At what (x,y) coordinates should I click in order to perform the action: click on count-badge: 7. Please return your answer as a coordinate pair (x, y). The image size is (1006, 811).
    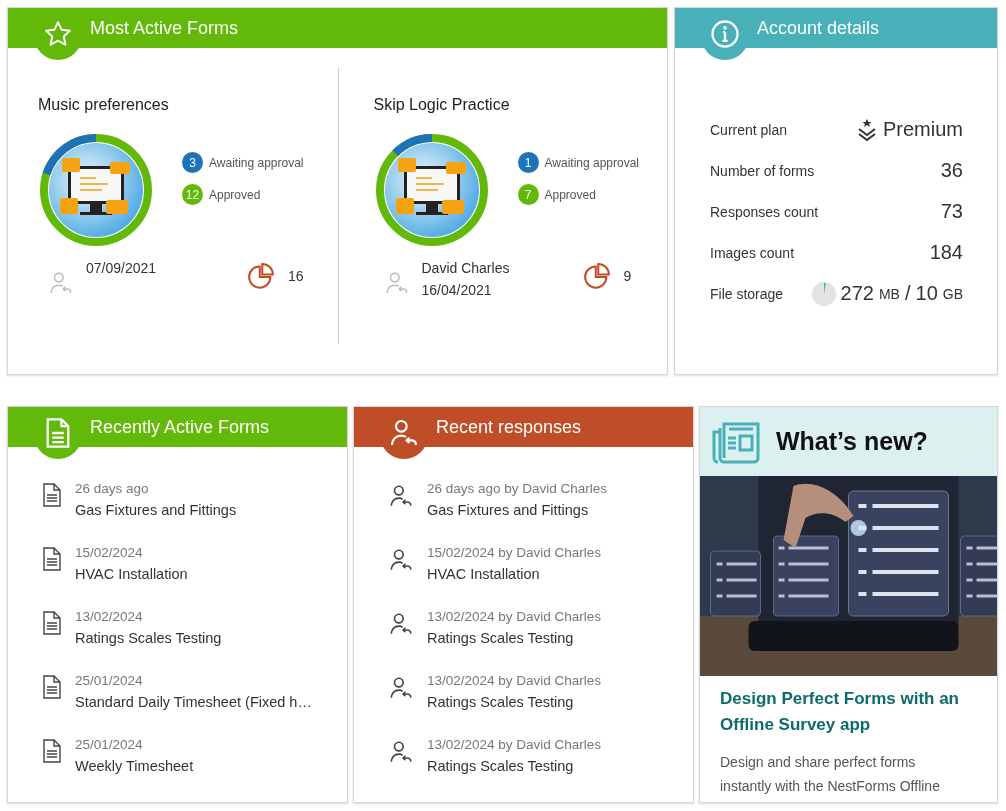
    Looking at the image, I should click on (528, 194).